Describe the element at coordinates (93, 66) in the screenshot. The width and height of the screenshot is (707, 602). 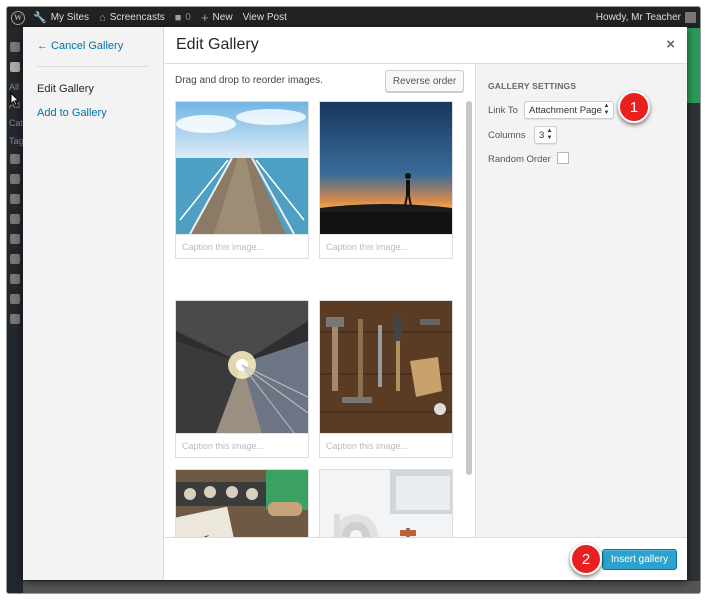
I see `menu-separator` at that location.